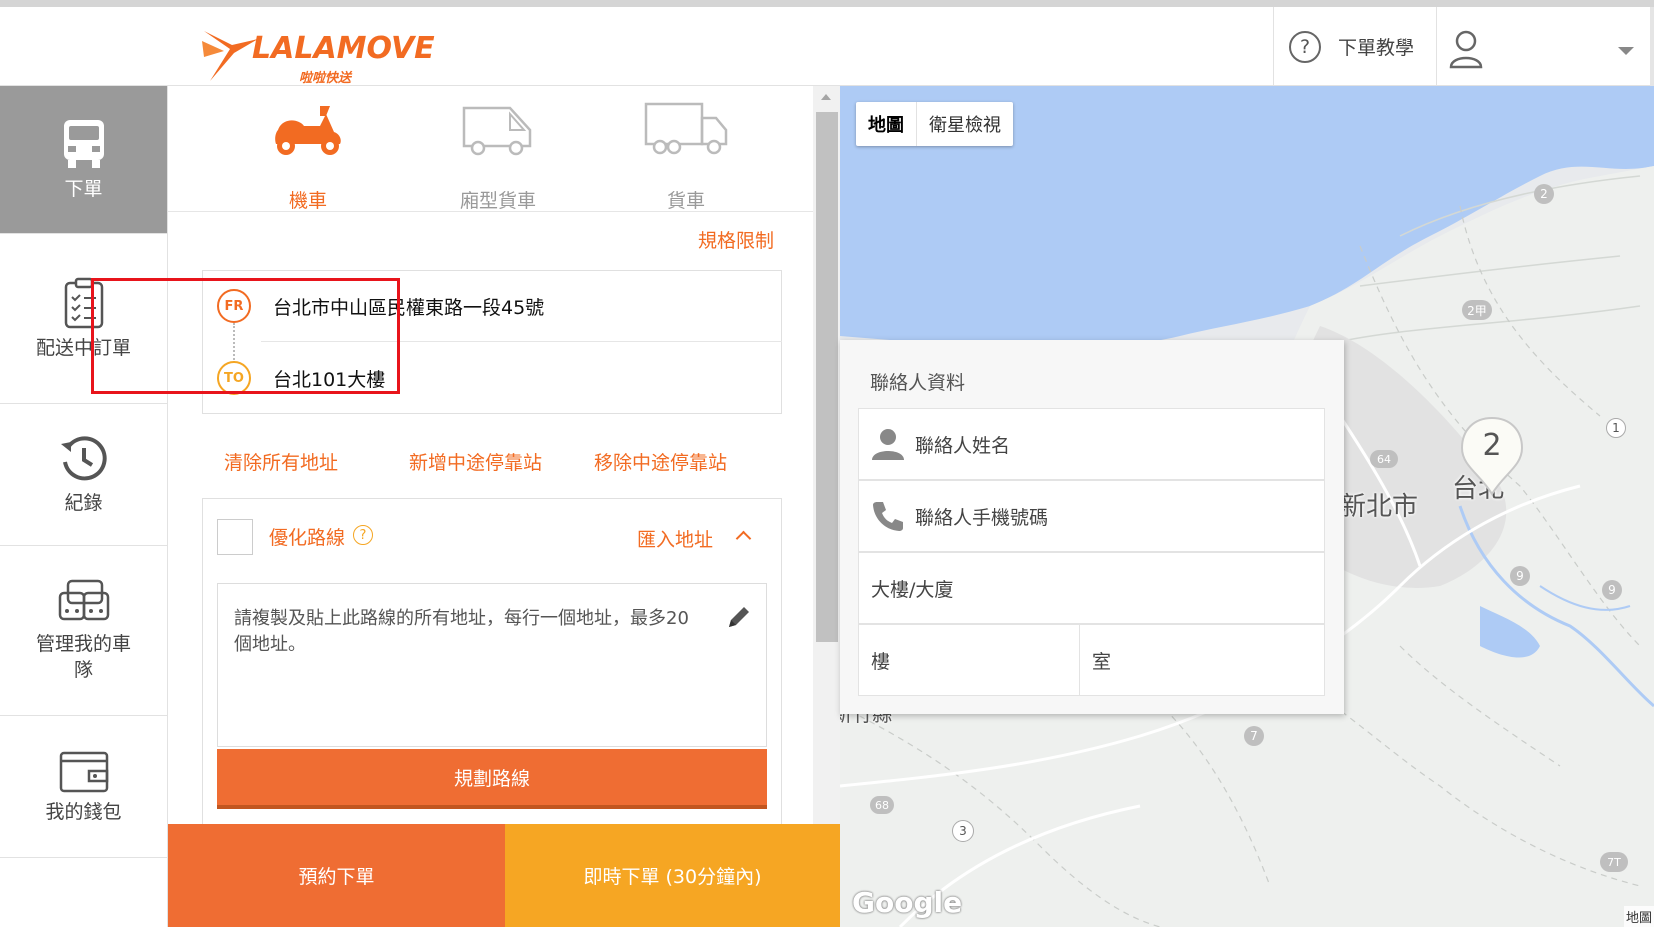  I want to click on vehicle-label: 貨車, so click(685, 201).